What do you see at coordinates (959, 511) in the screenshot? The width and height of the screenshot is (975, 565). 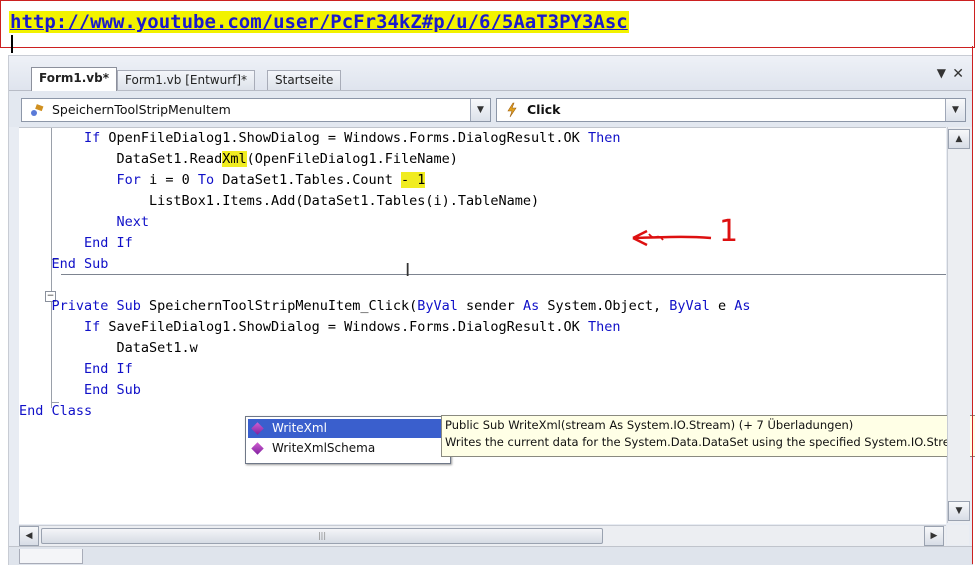 I see `scroll-down-icon: ▼` at bounding box center [959, 511].